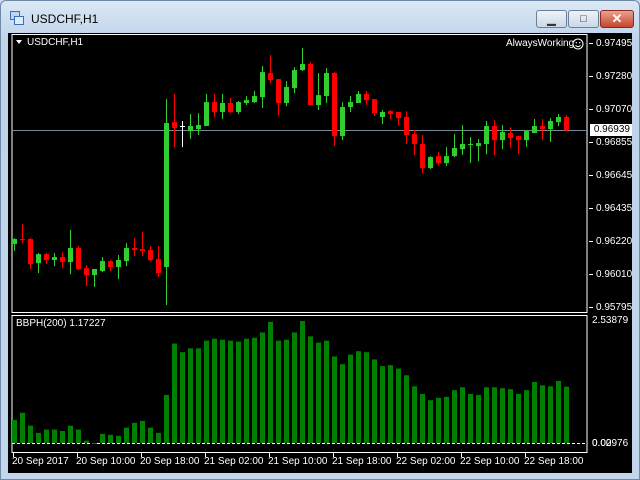  I want to click on smiley-mouth, so click(578, 46).